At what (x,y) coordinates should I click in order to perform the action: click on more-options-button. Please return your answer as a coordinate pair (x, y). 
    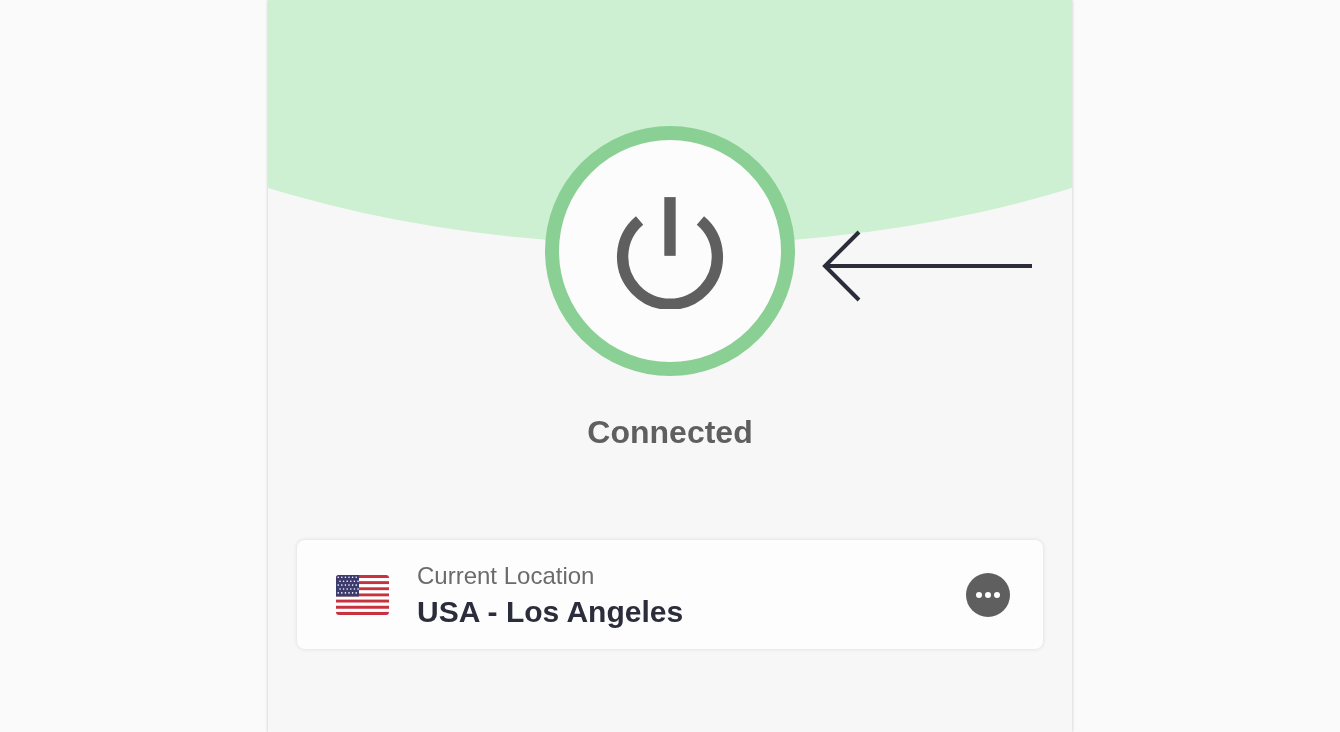
    Looking at the image, I should click on (988, 594).